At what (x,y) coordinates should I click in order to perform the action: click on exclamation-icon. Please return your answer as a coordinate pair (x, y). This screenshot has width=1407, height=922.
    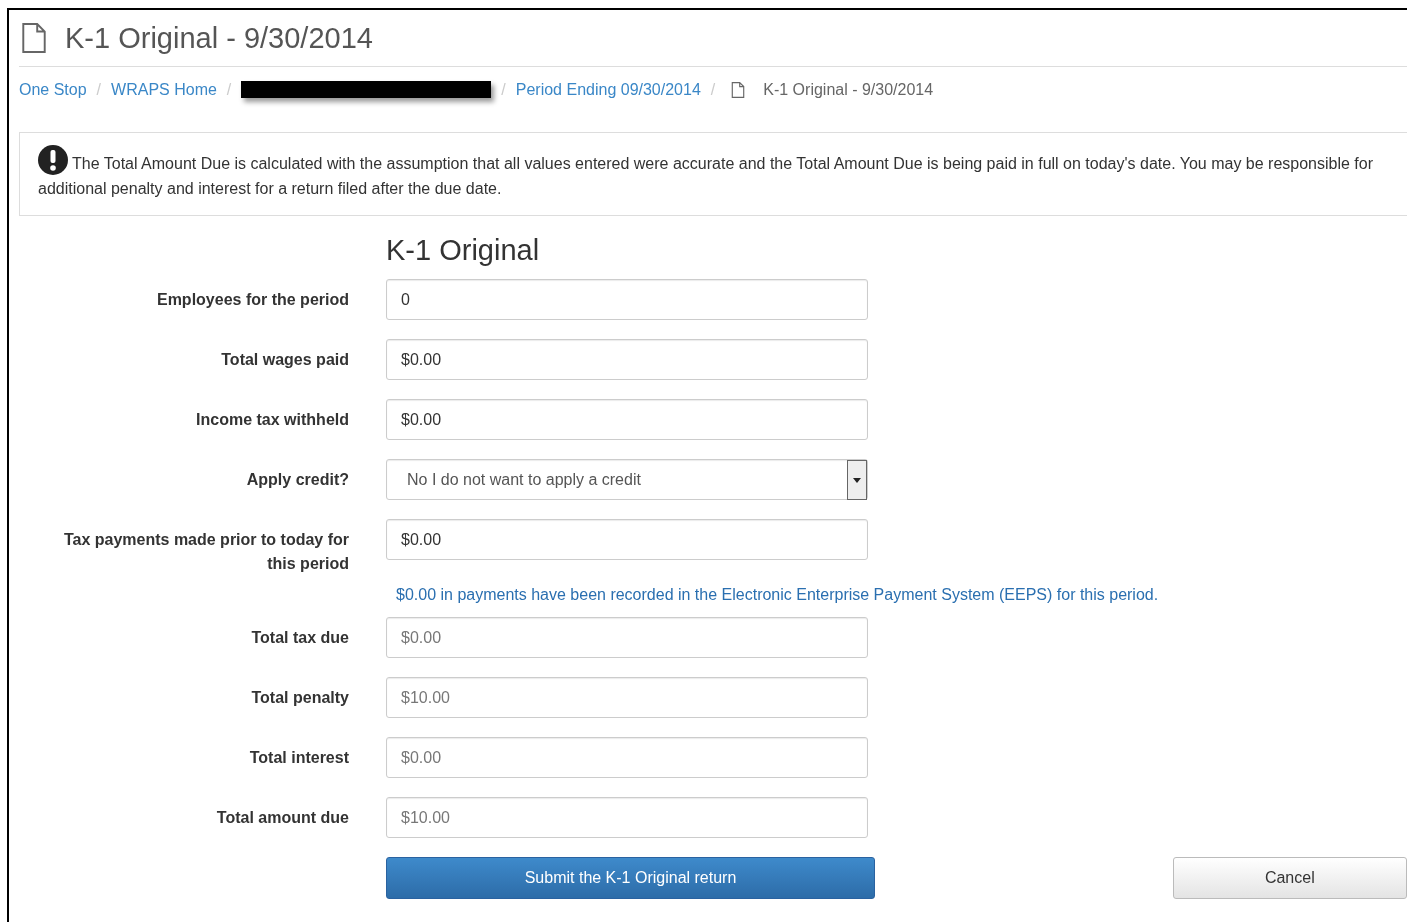
    Looking at the image, I should click on (53, 160).